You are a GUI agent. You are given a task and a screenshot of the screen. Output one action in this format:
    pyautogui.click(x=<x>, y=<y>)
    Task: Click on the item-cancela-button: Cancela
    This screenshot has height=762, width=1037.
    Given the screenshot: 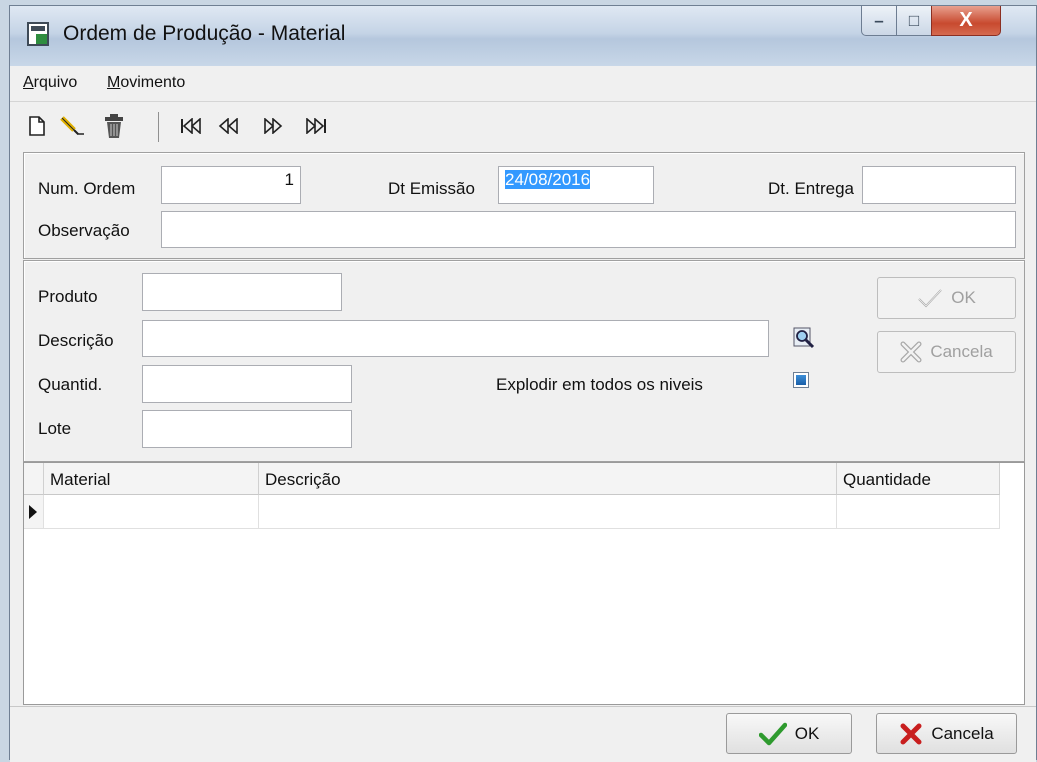 What is the action you would take?
    pyautogui.click(x=946, y=352)
    